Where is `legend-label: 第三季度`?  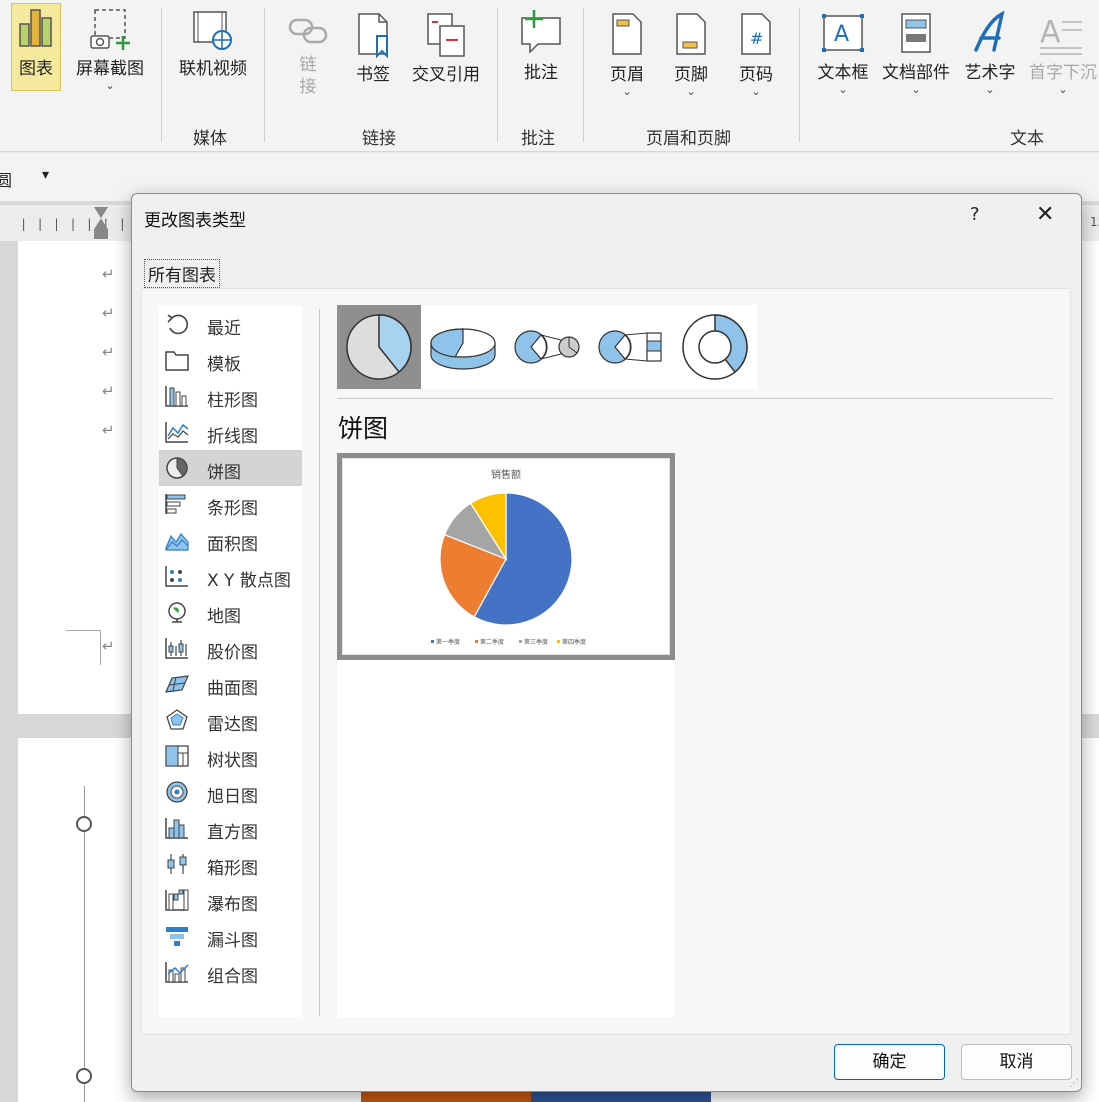 legend-label: 第三季度 is located at coordinates (536, 642).